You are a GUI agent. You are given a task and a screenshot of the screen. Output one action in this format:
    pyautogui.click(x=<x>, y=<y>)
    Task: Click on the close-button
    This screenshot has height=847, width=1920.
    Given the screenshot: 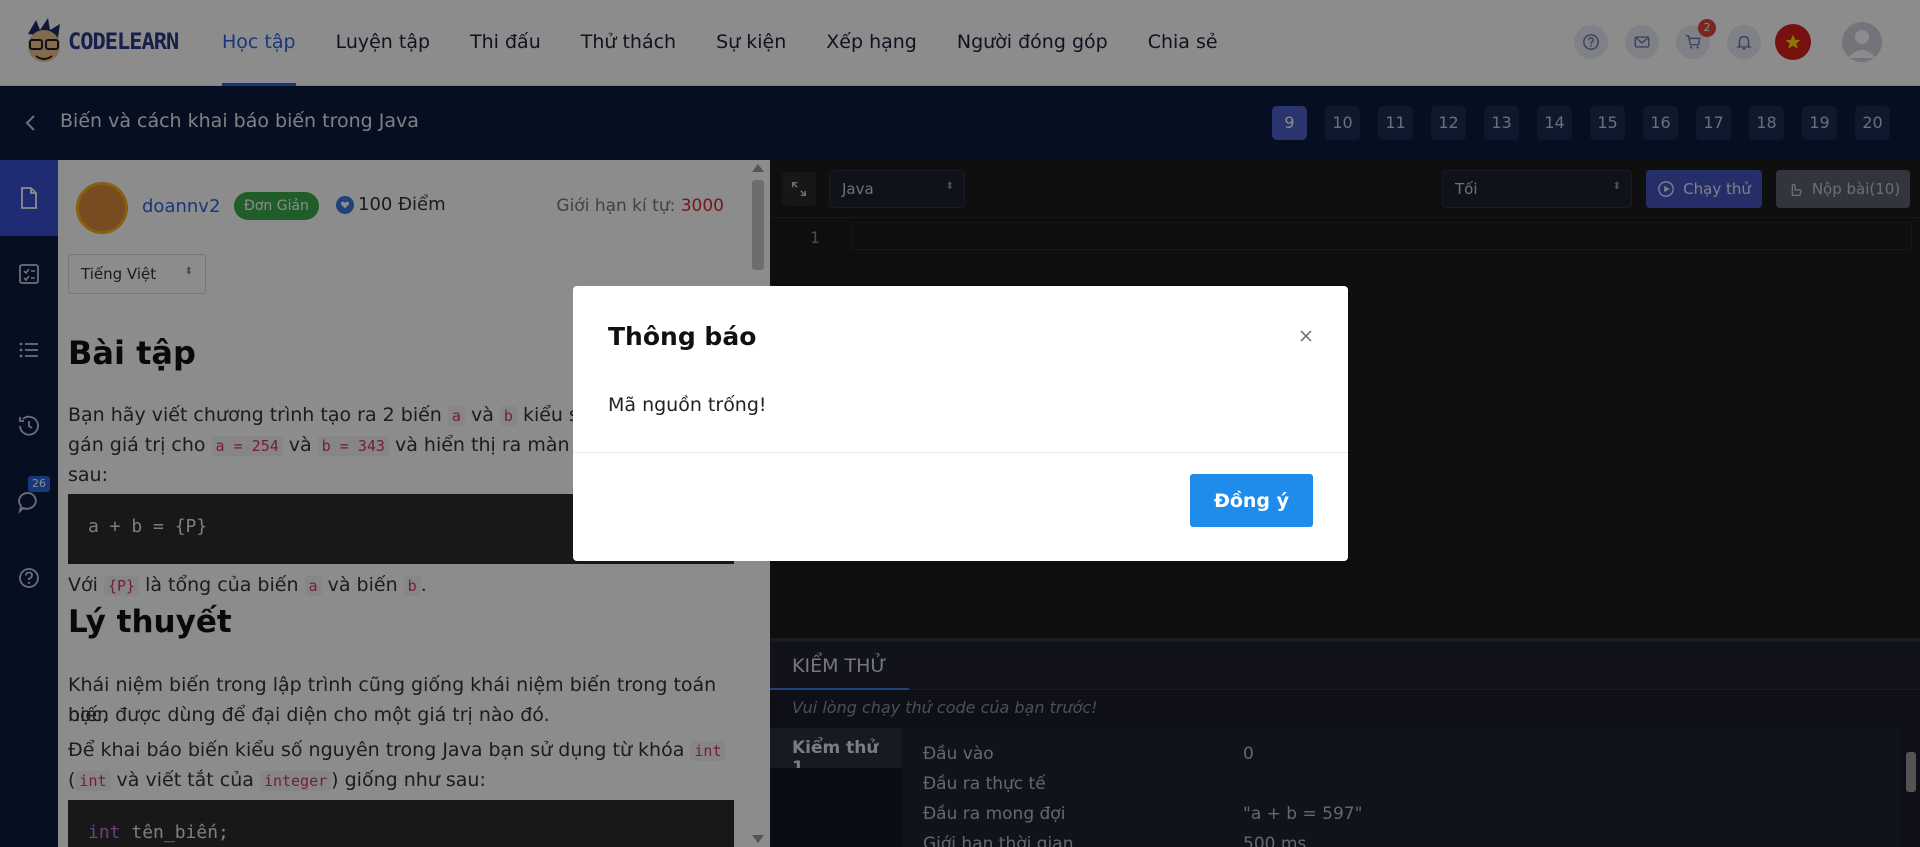 What is the action you would take?
    pyautogui.click(x=1306, y=336)
    